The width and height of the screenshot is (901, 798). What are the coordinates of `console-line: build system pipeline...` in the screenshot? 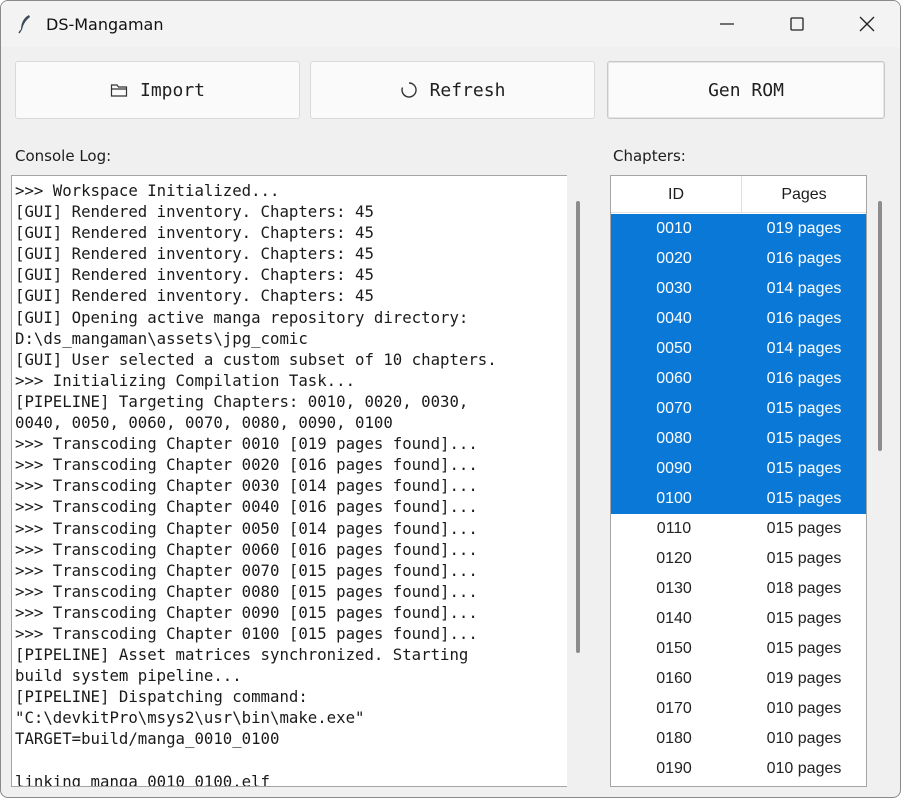 It's located at (128, 676).